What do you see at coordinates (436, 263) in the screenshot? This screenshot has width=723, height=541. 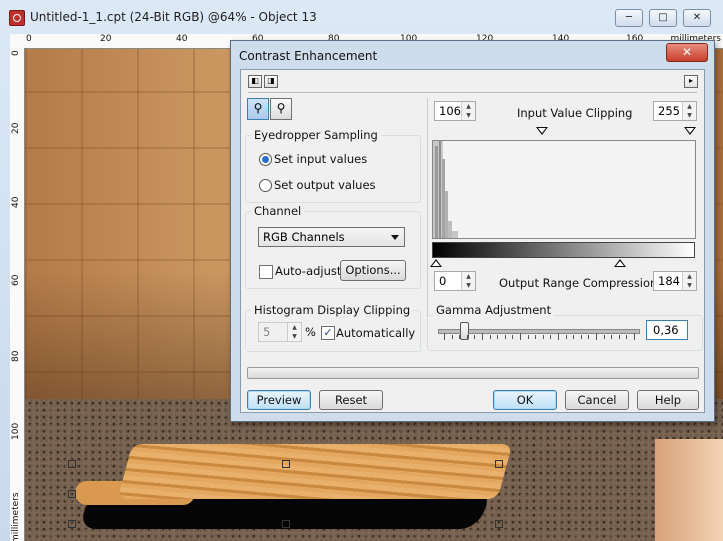 I see `output-low-marker` at bounding box center [436, 263].